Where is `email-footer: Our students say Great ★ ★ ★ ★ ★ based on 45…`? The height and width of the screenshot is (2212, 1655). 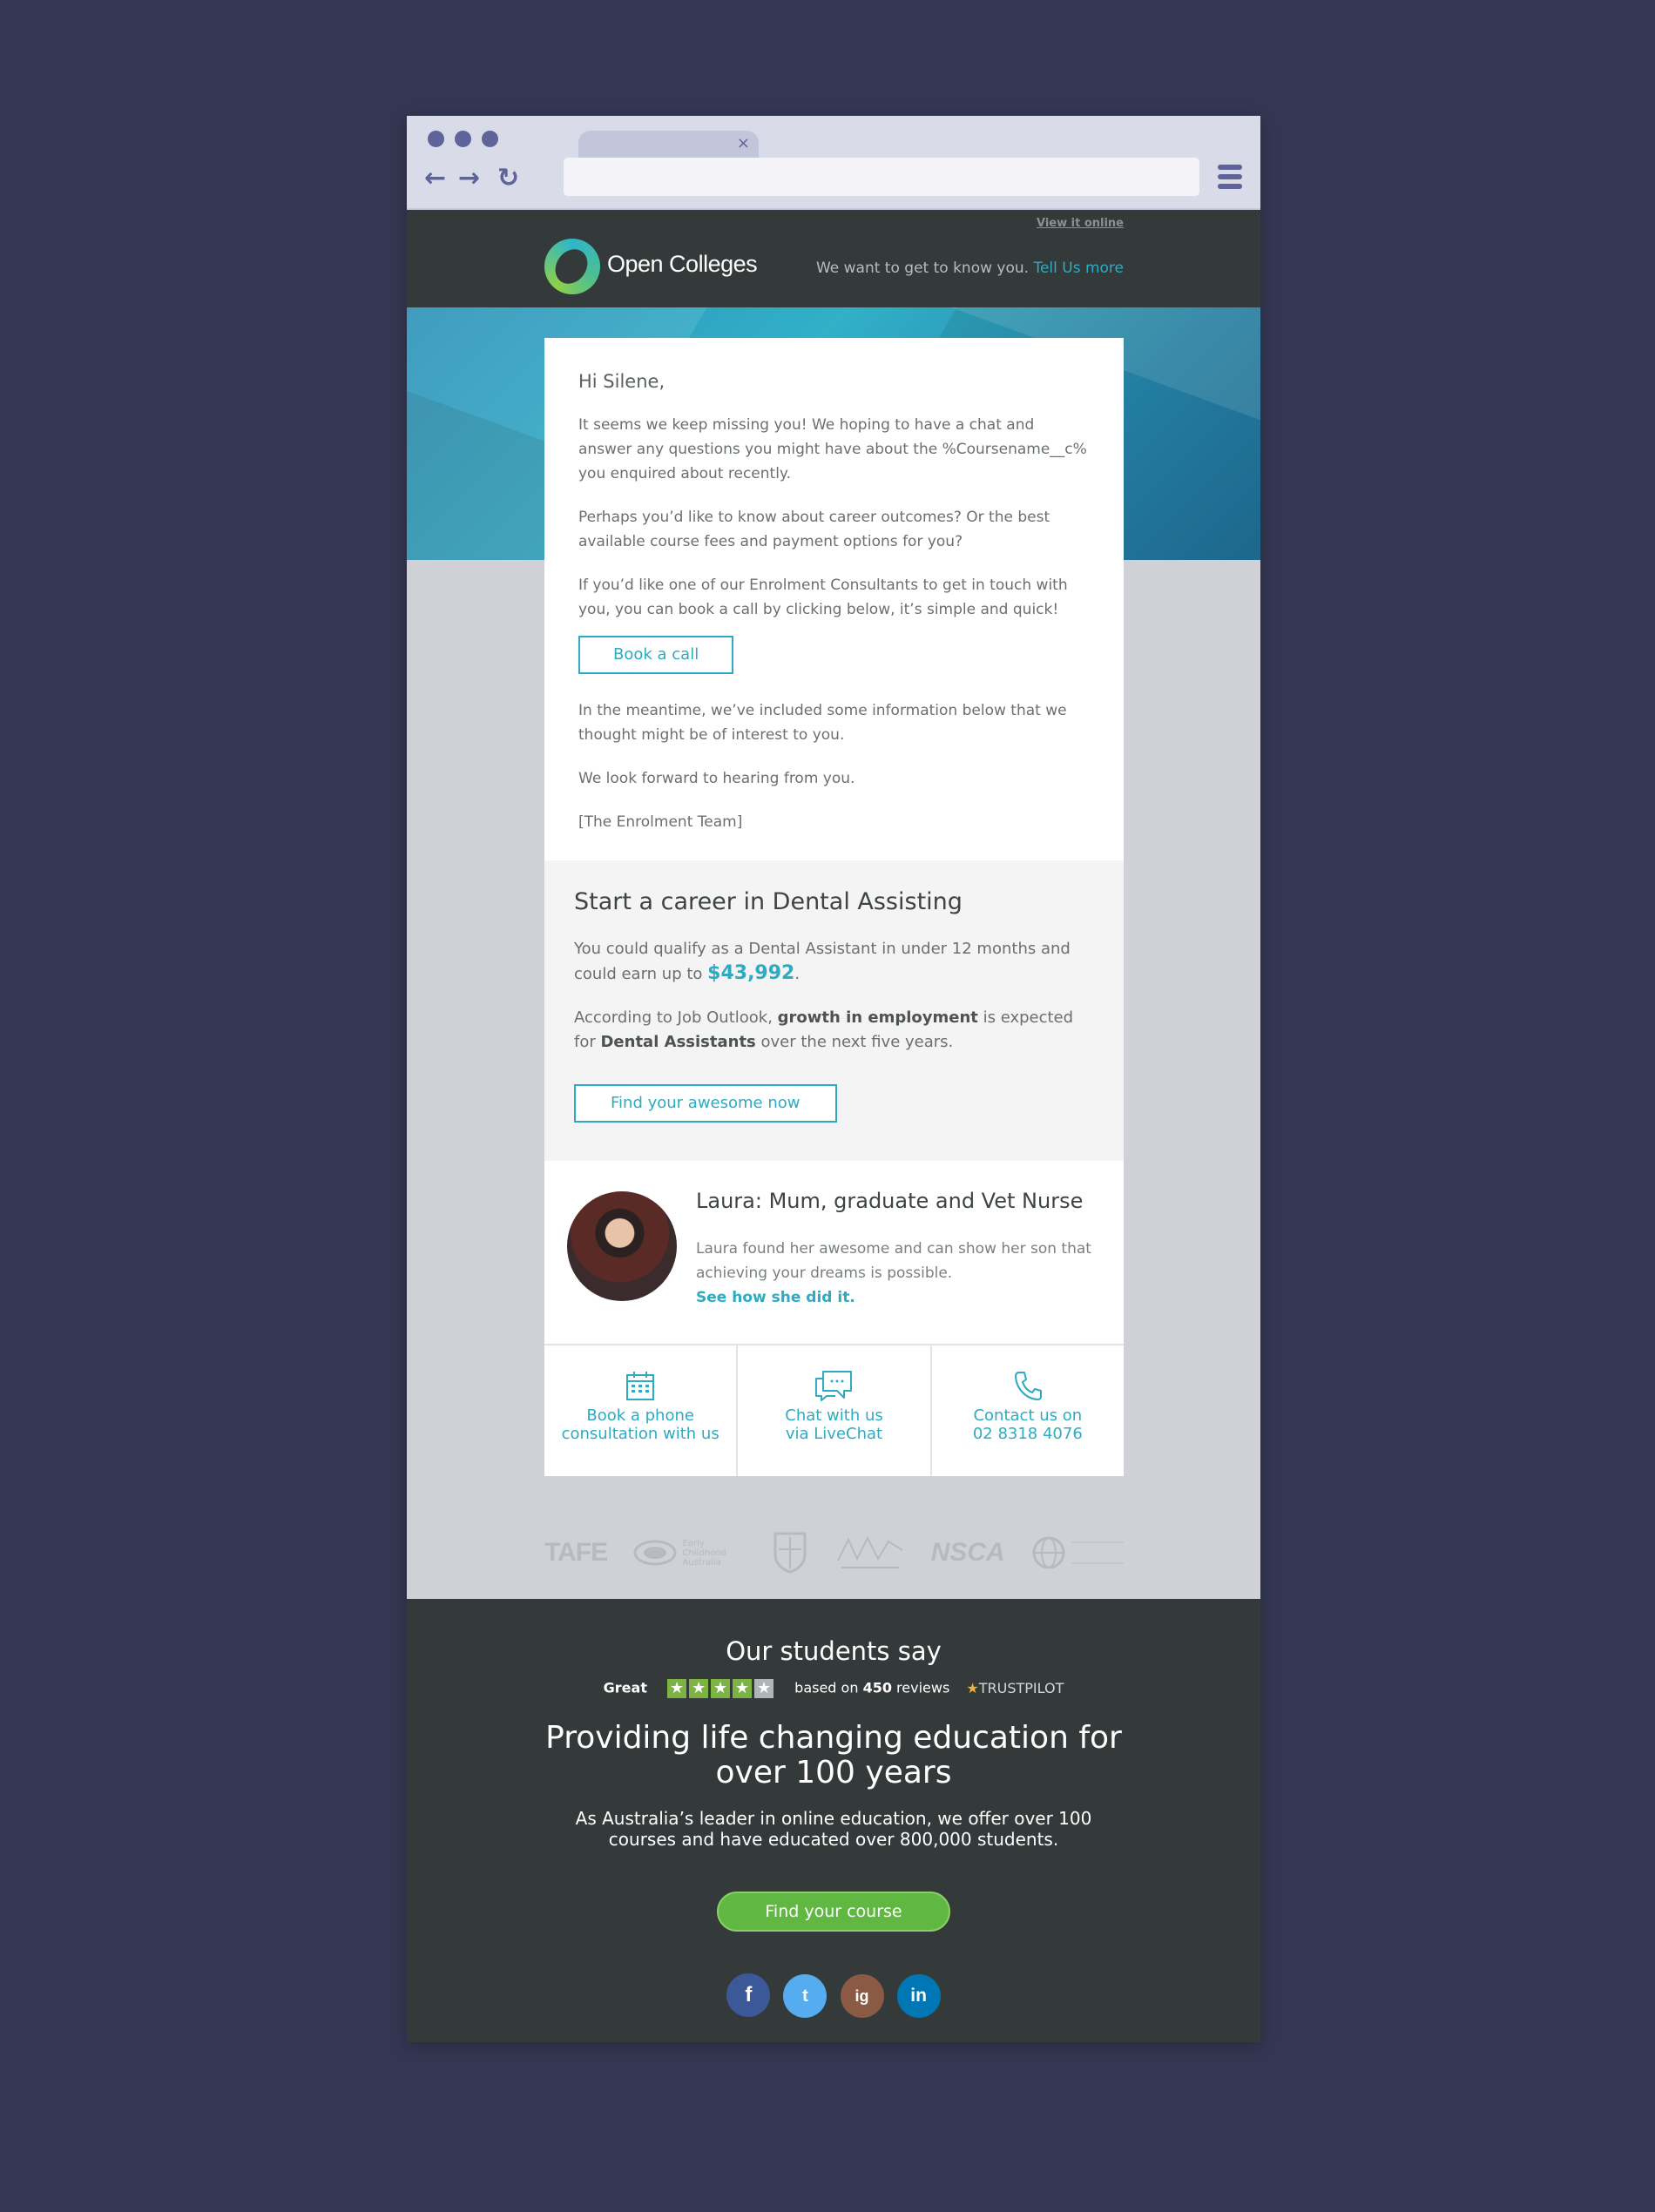
email-footer: Our students say Great ★ ★ ★ ★ ★ based on 45… is located at coordinates (833, 1821).